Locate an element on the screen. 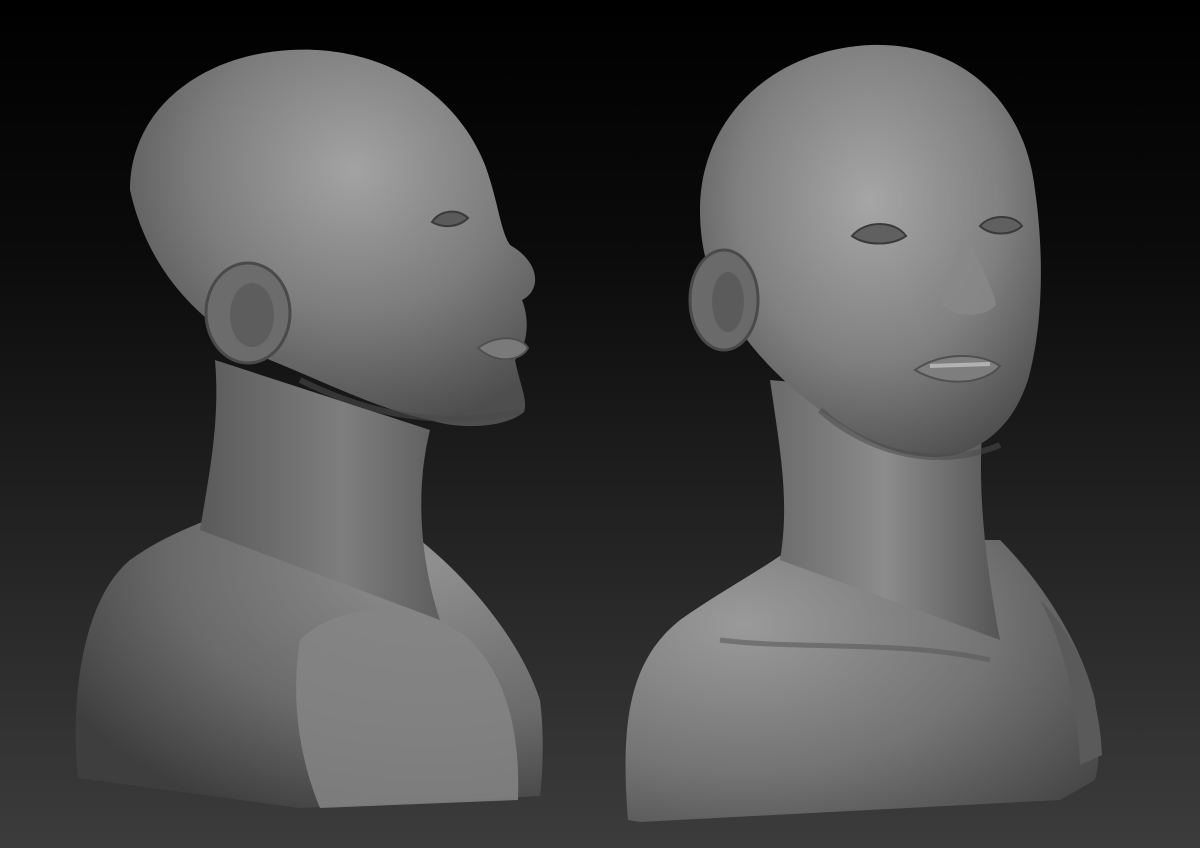 The width and height of the screenshot is (1200, 848). right-bust-head is located at coordinates (870, 251).